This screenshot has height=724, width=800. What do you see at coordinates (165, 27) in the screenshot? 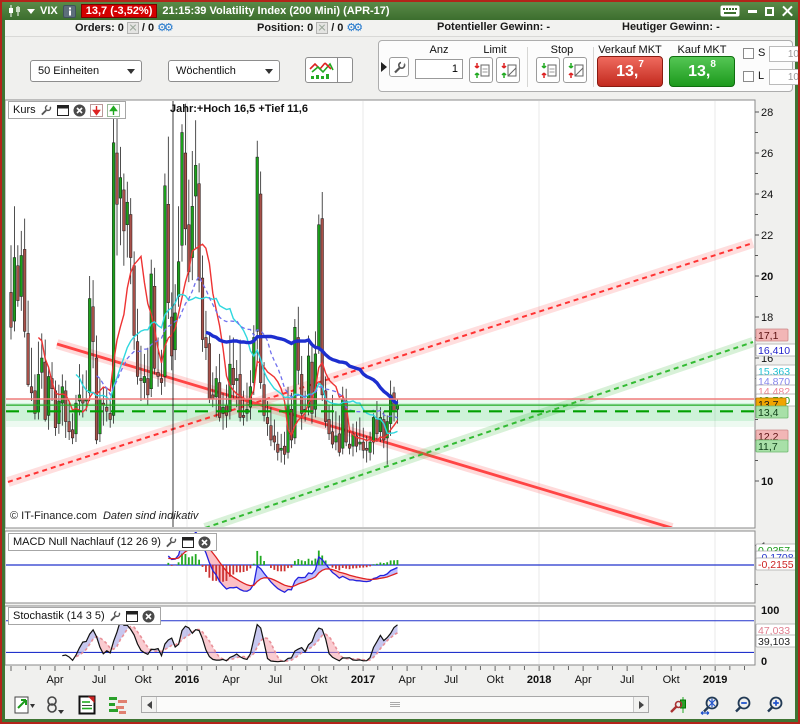
I see `orders-settings-icon: ⚙⚙` at bounding box center [165, 27].